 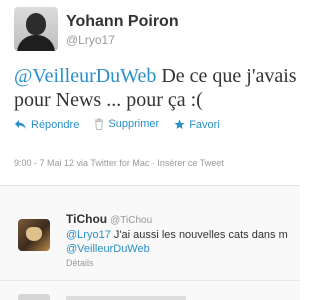 What do you see at coordinates (108, 100) in the screenshot?
I see `tweet-text-line-2: pour News ... pour ça :(` at bounding box center [108, 100].